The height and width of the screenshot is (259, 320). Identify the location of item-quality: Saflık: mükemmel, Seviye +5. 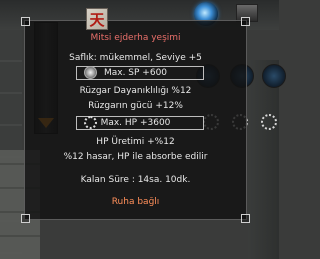
(135, 58).